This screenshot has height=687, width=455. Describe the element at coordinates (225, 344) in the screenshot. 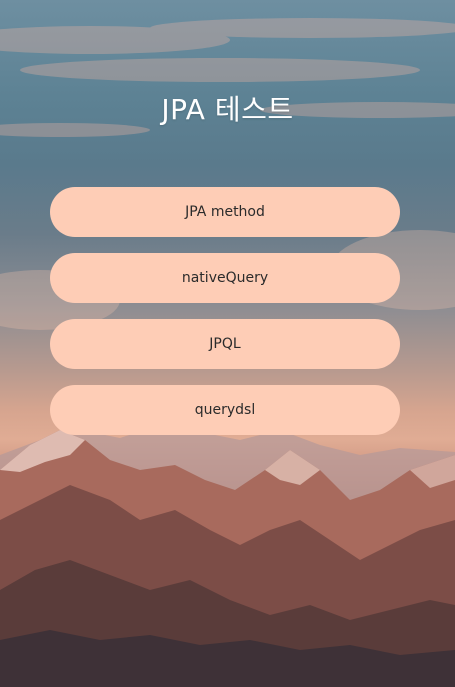

I see `jpql-button: JPQL` at that location.